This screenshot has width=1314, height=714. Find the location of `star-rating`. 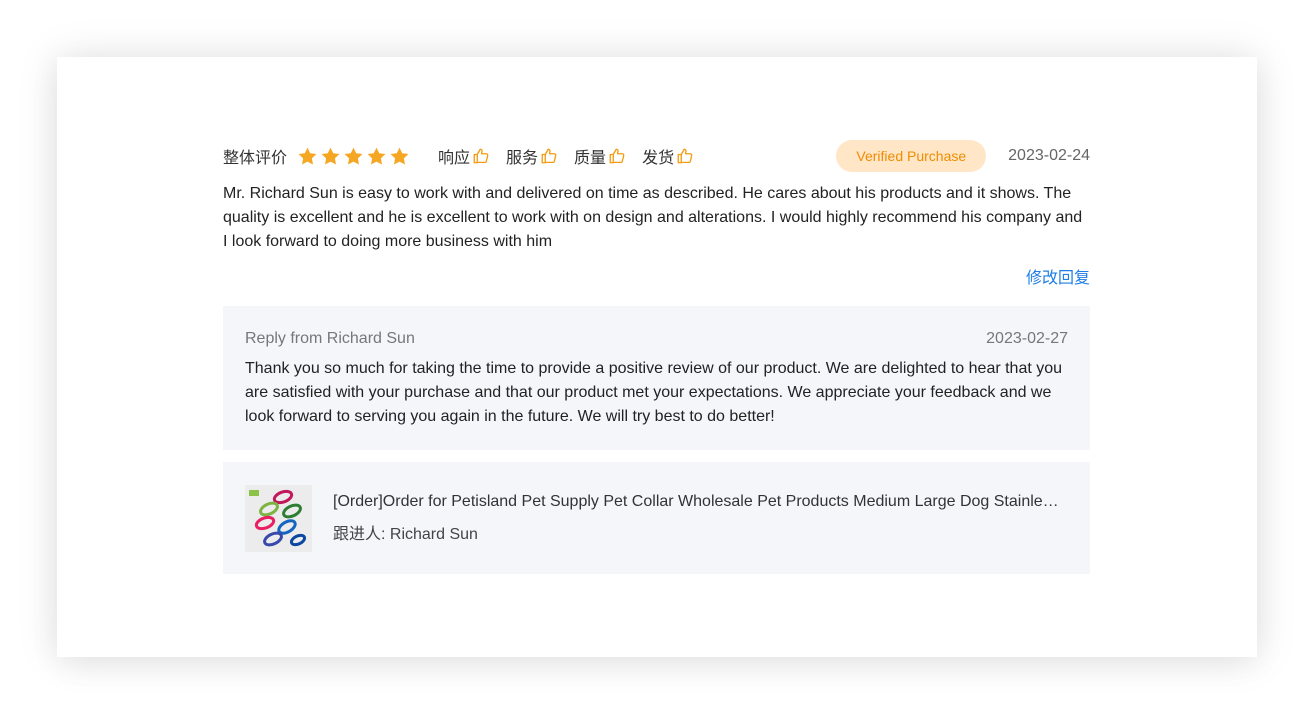

star-rating is located at coordinates (353, 156).